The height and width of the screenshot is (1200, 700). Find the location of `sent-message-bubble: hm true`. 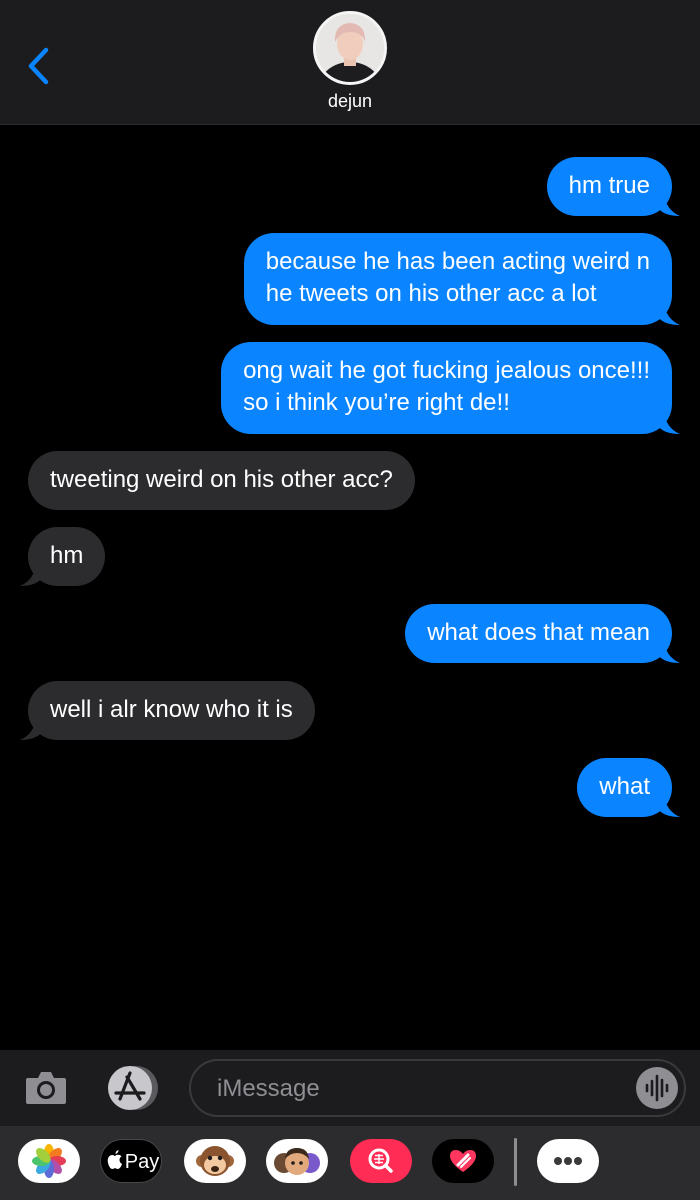

sent-message-bubble: hm true is located at coordinates (613, 186).